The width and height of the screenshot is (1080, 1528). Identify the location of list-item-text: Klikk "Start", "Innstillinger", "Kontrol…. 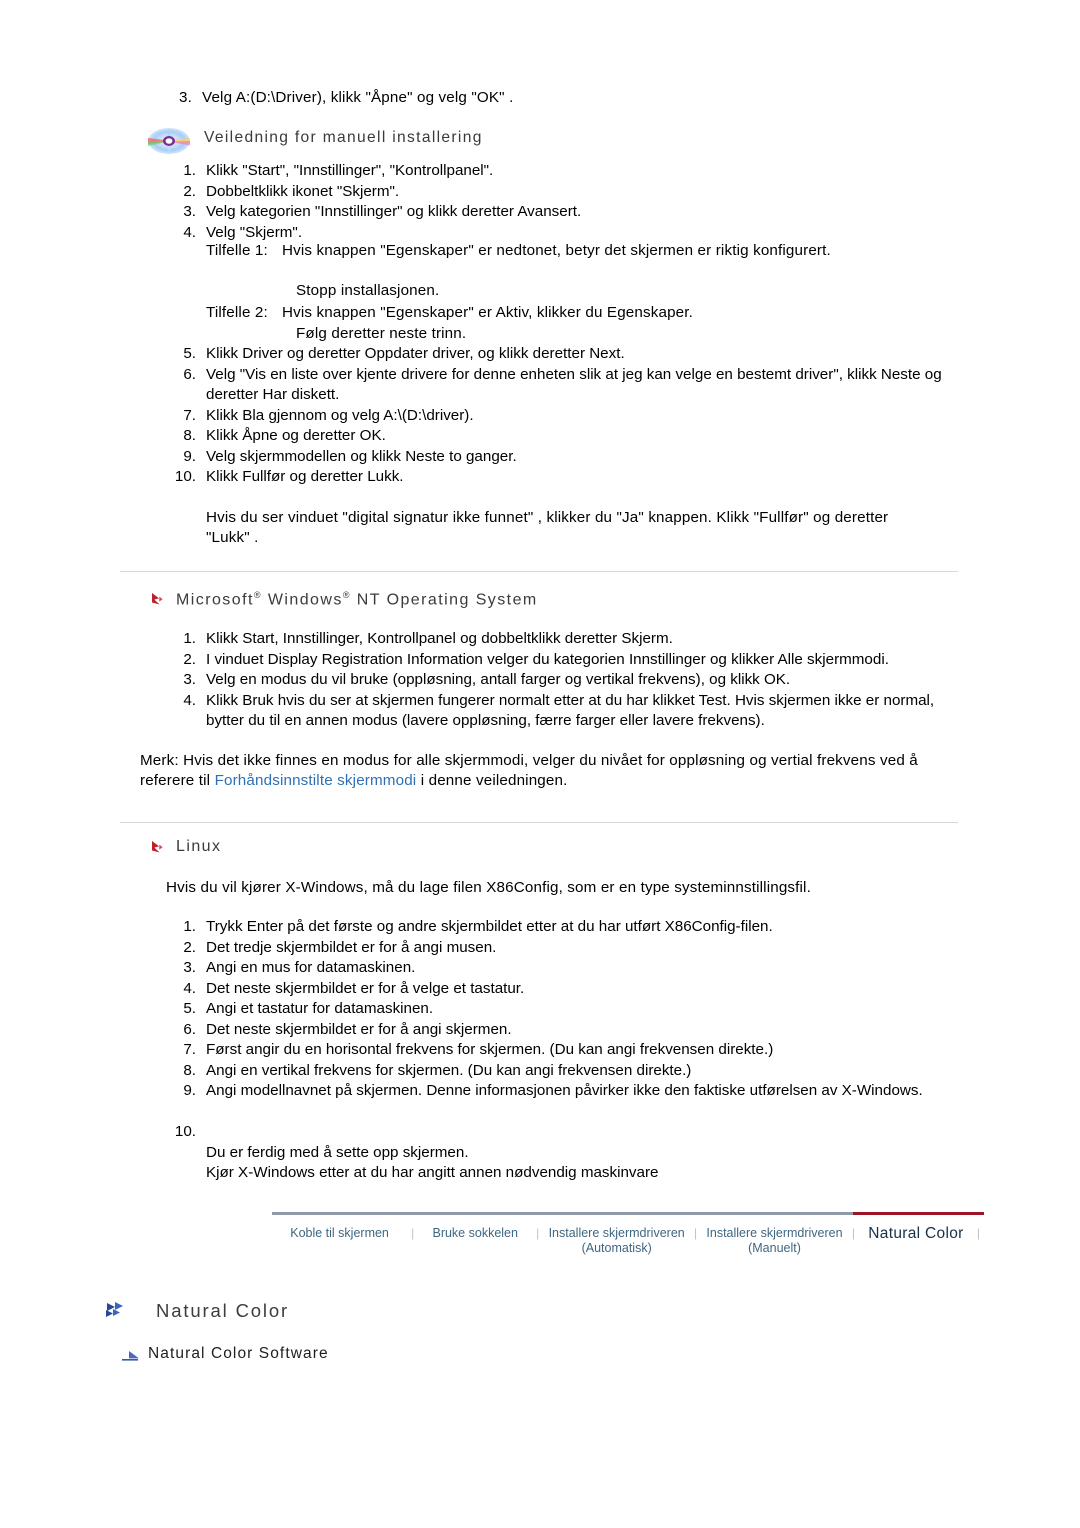
(350, 170).